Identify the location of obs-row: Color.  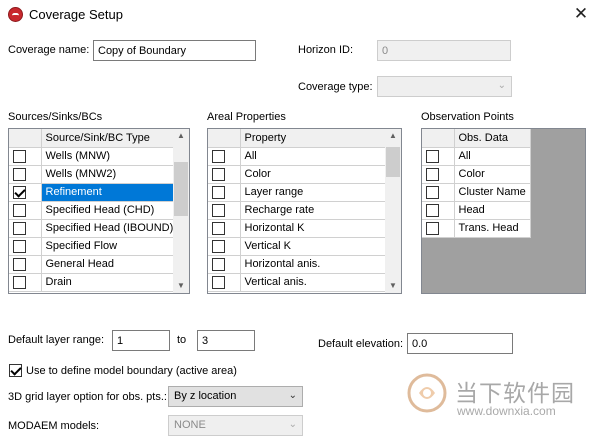
(476, 174).